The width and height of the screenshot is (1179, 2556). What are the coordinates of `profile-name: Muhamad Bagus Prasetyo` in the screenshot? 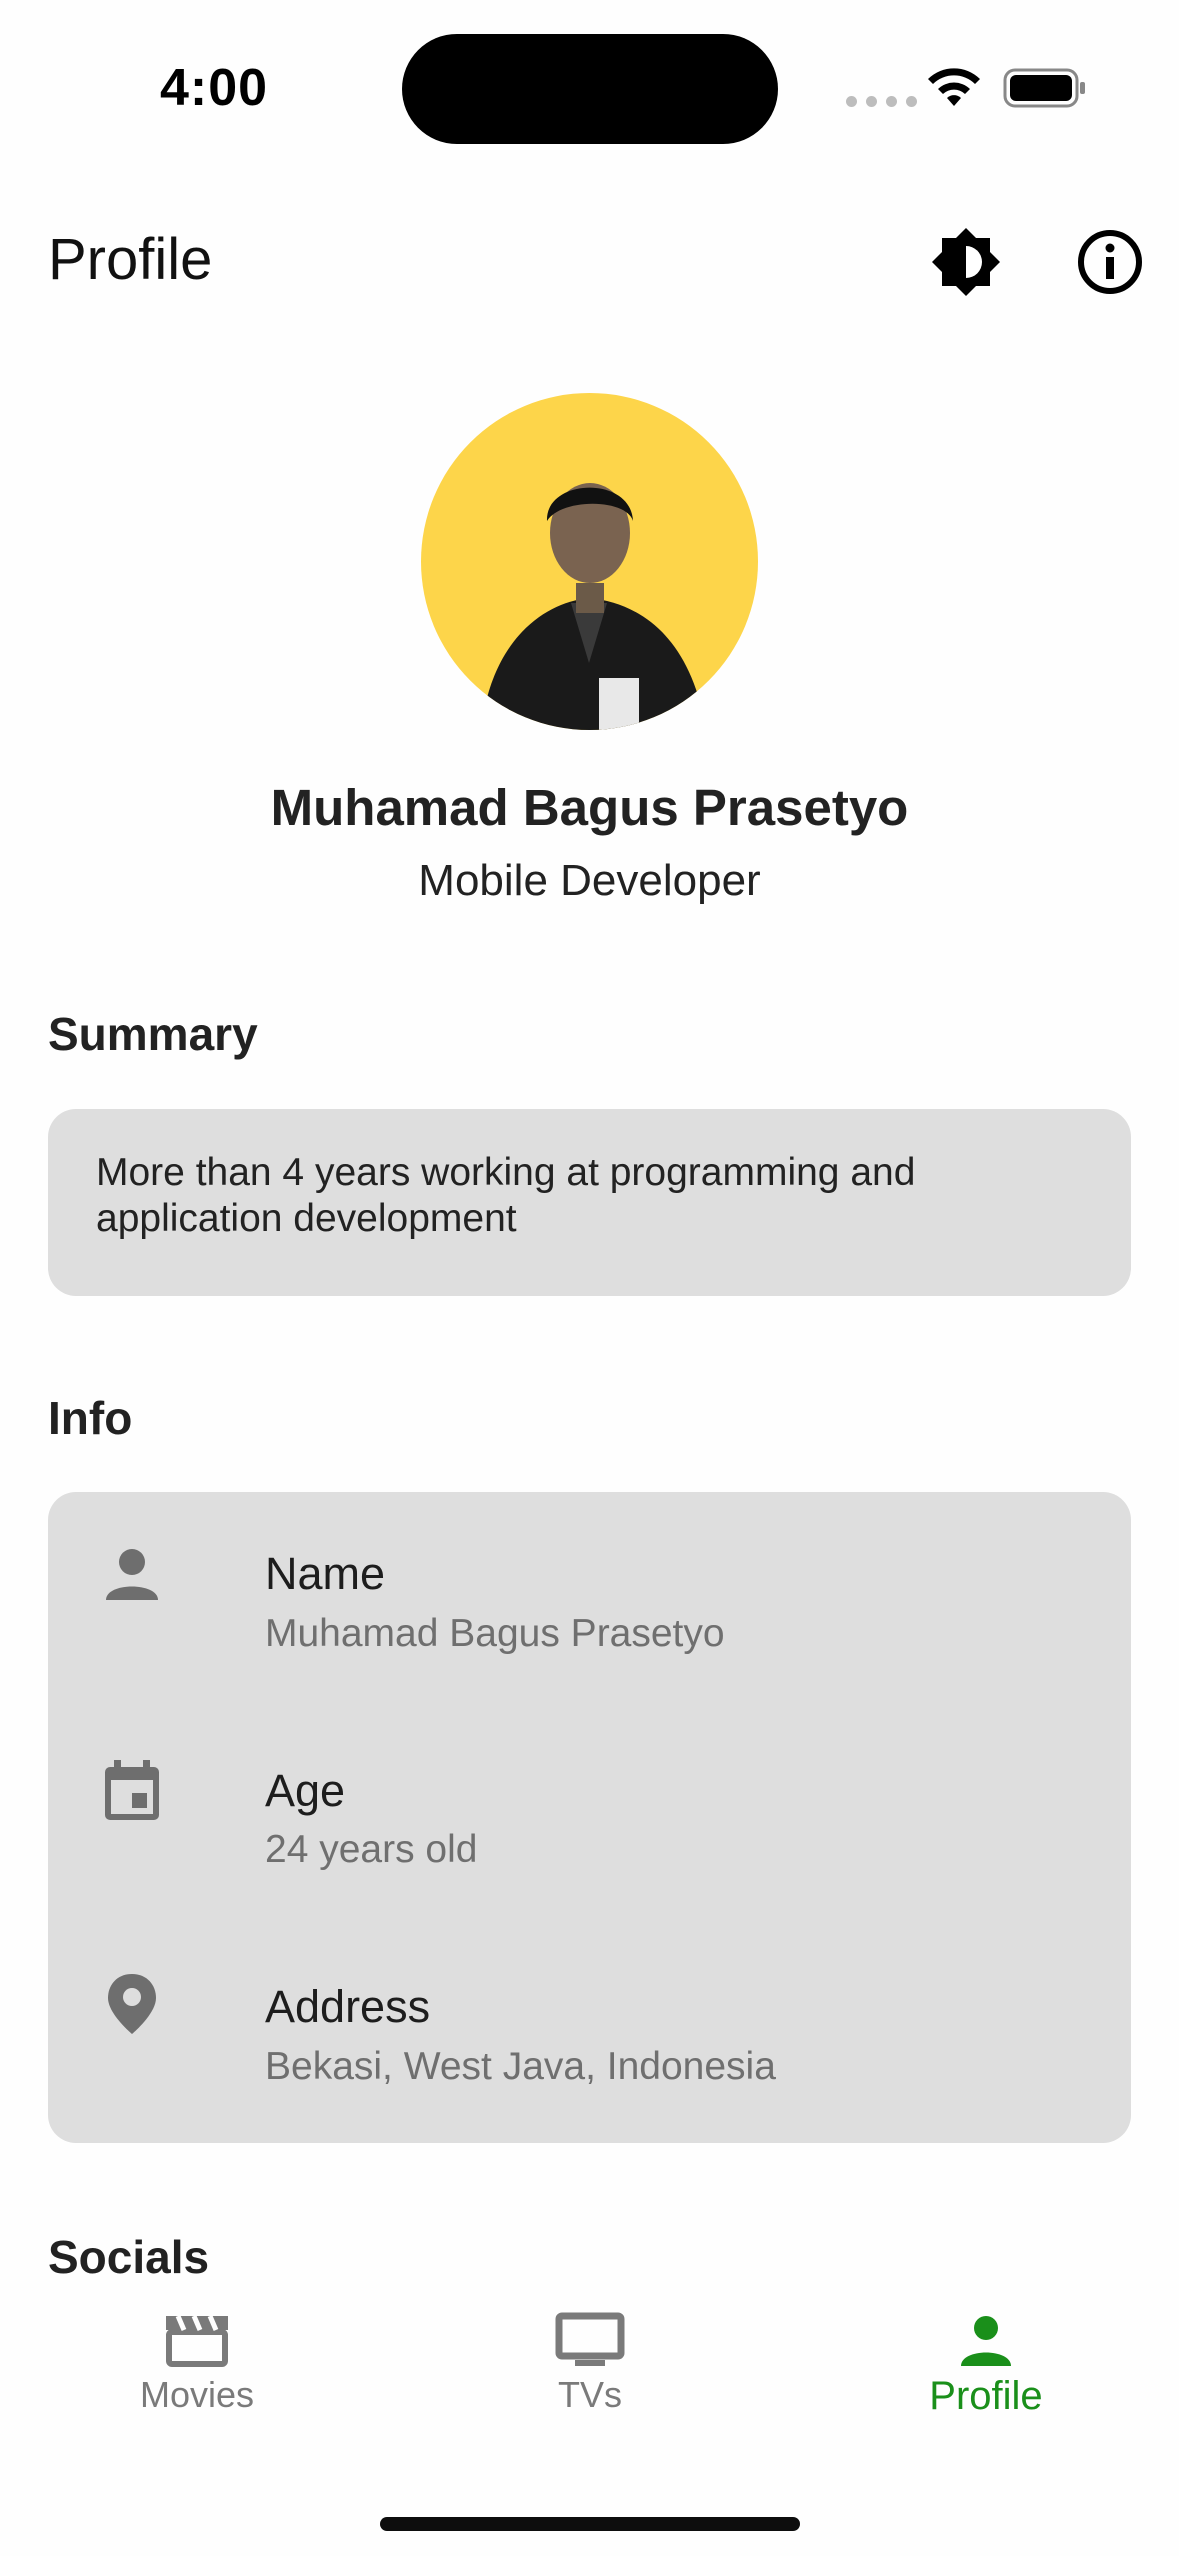 It's located at (589, 807).